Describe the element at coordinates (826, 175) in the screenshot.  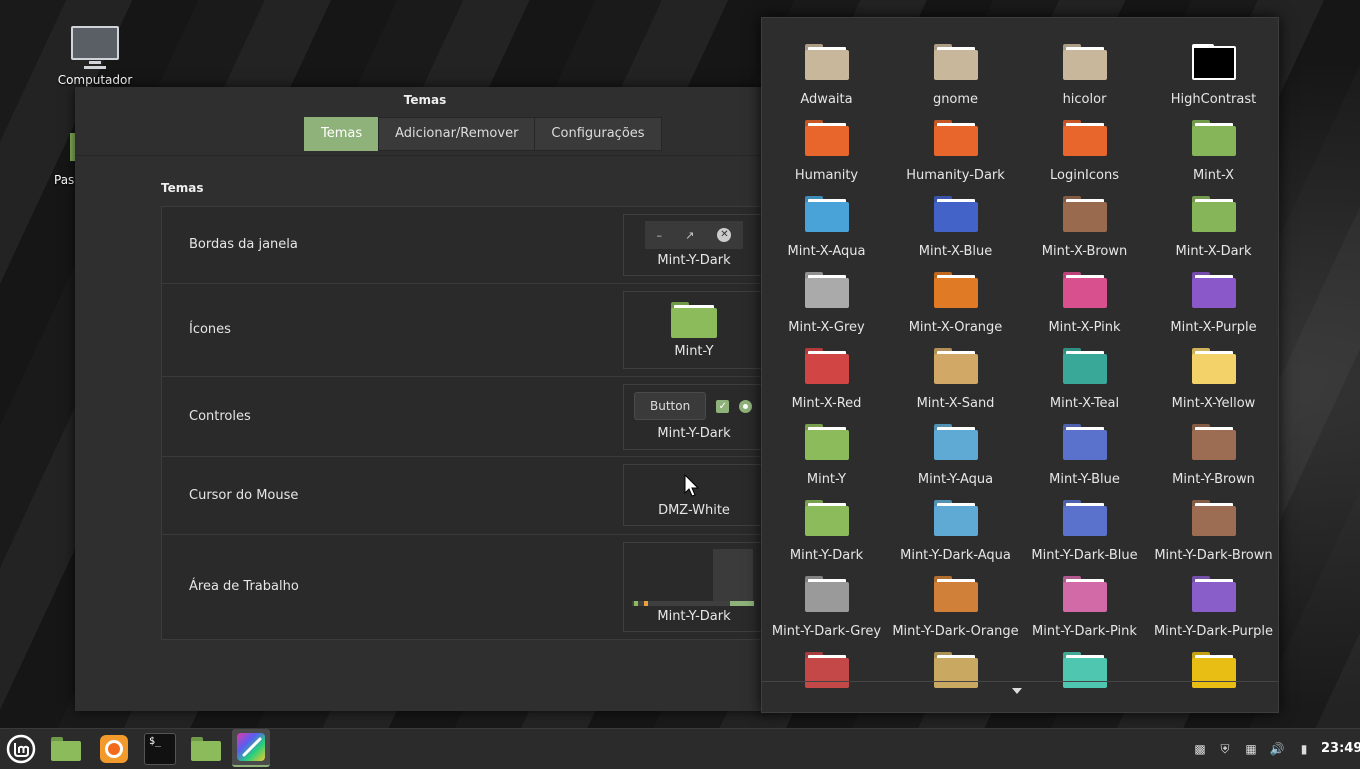
I see `icon-theme-label: Humanity` at that location.